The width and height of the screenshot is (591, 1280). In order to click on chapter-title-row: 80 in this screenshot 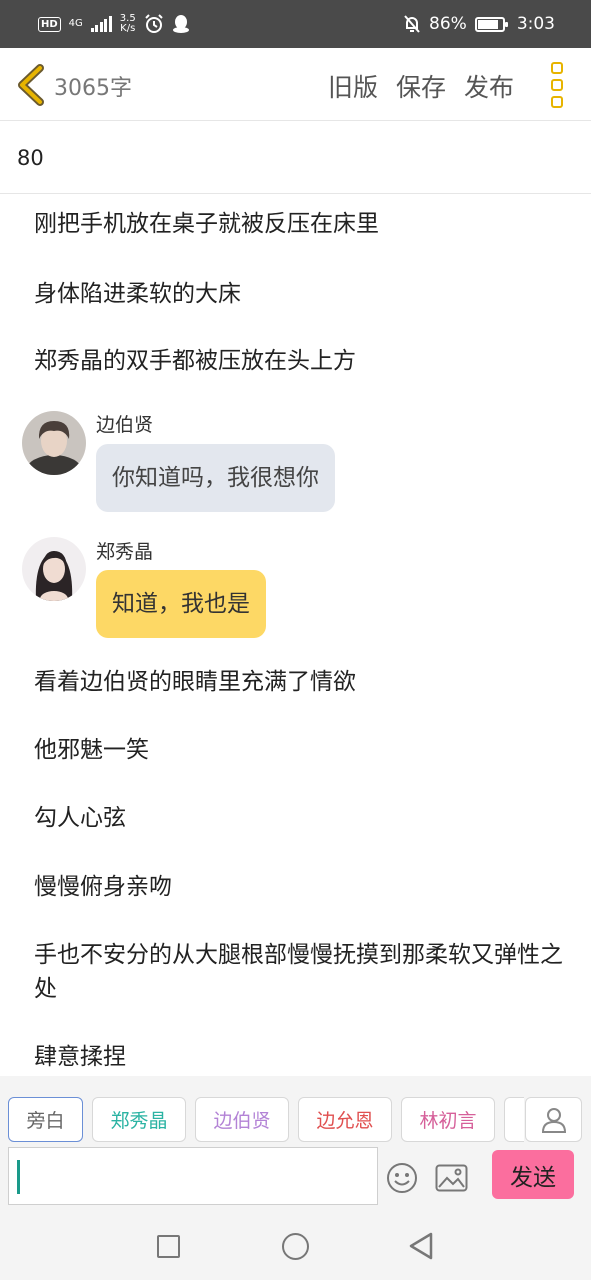, I will do `click(295, 158)`.